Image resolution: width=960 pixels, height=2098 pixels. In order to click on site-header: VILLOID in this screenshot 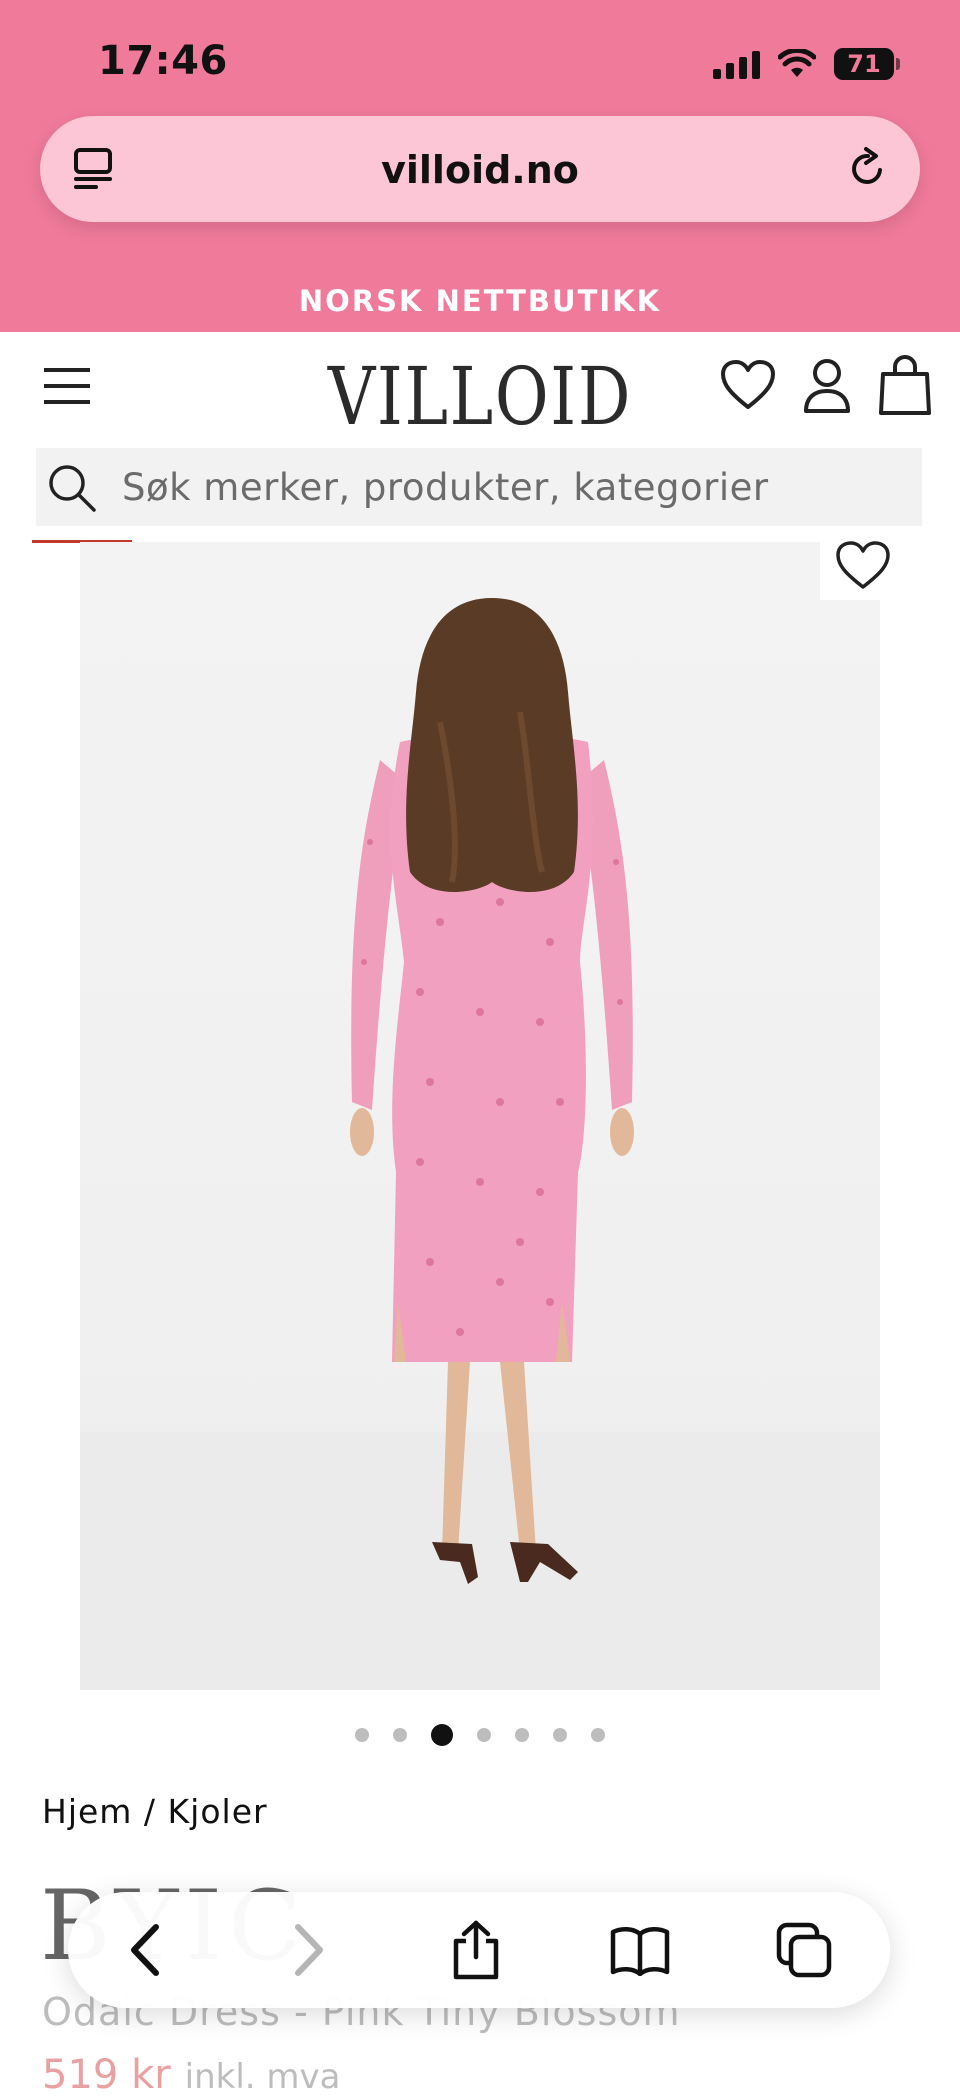, I will do `click(480, 388)`.